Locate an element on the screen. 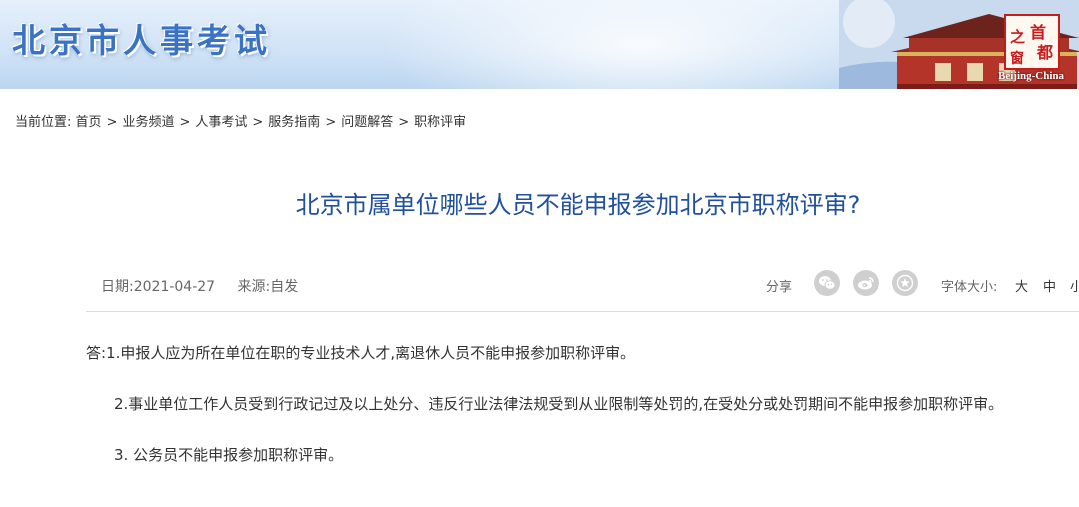  date-label: 日期: is located at coordinates (117, 287).